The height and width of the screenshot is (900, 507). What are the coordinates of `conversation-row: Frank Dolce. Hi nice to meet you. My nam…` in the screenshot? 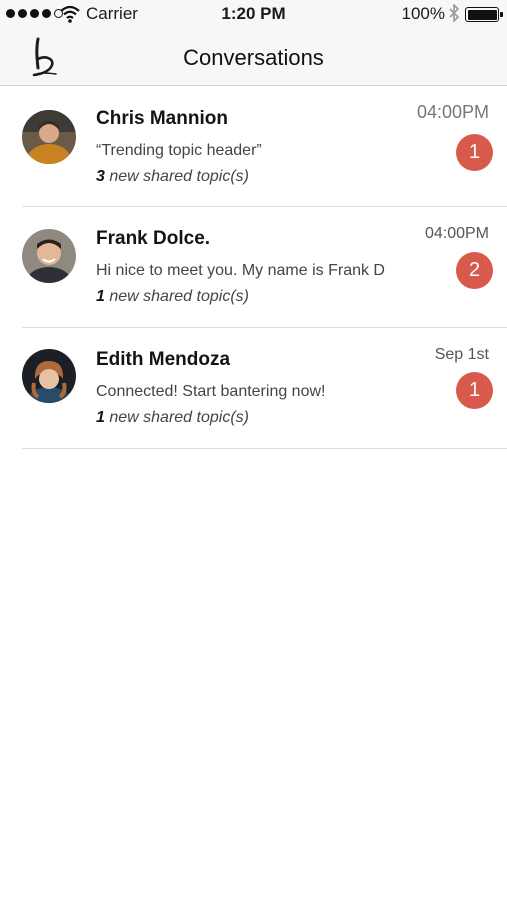 It's located at (253, 267).